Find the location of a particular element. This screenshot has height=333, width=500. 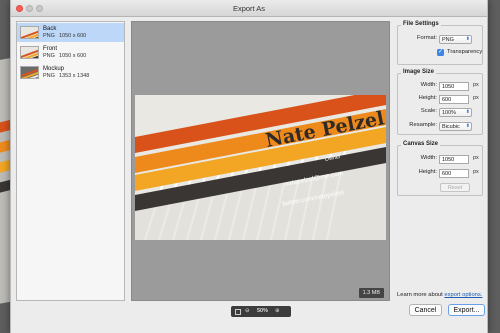

scale-select: 100% ⬍ is located at coordinates (455, 112).